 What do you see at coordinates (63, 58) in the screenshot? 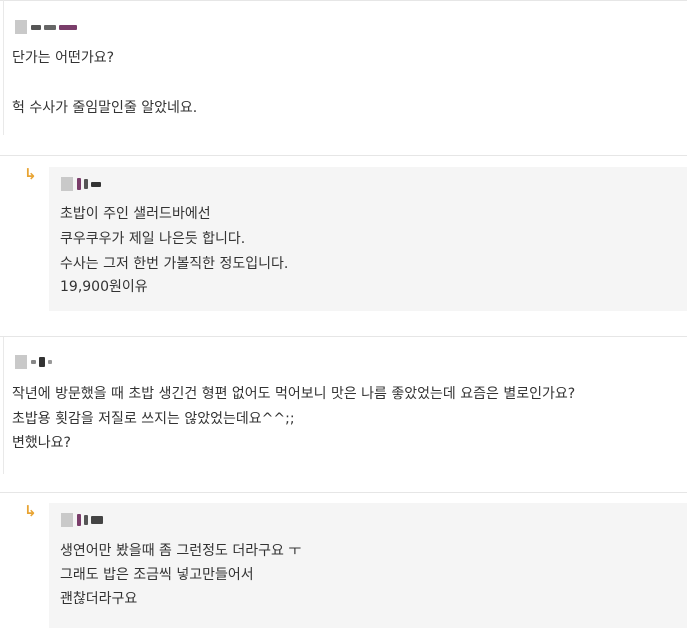
I see `comment-text-line: 단가는 어떤가요?` at bounding box center [63, 58].